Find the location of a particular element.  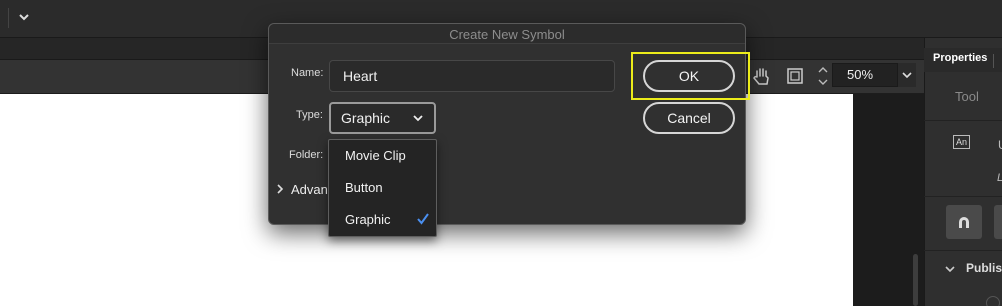

name-label: Name: is located at coordinates (307, 73).